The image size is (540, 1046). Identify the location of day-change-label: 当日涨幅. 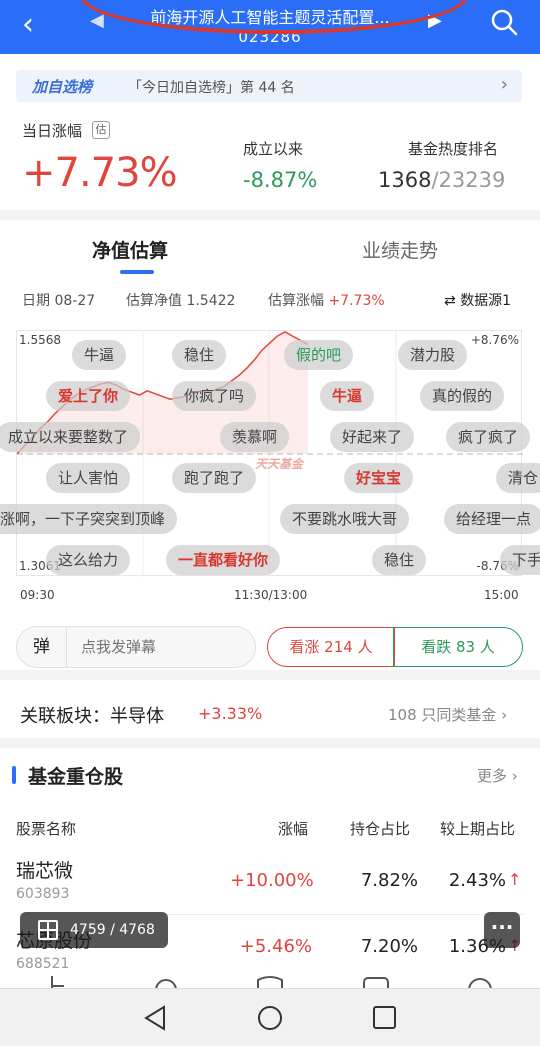
(52, 131).